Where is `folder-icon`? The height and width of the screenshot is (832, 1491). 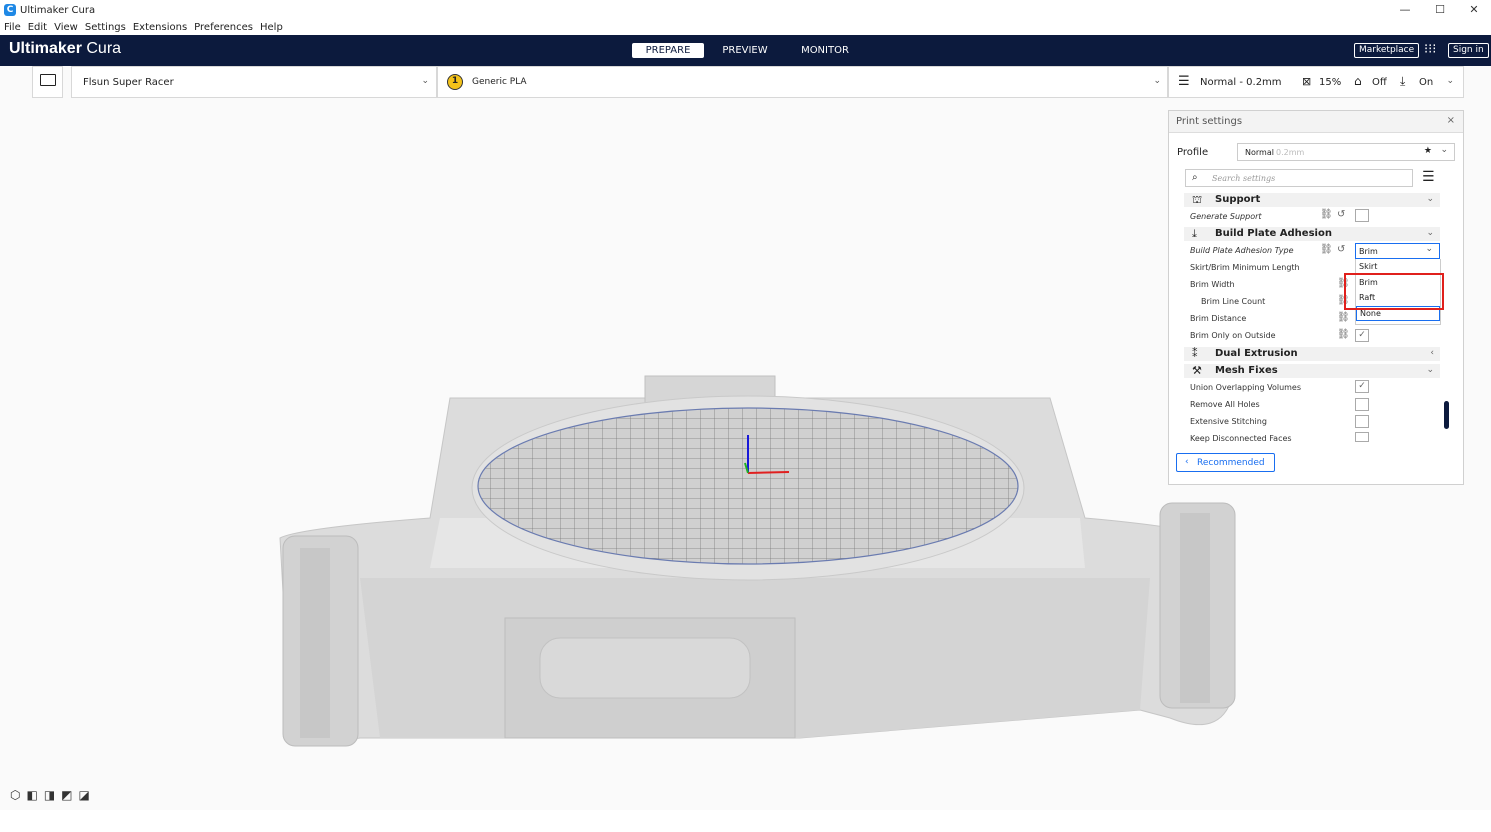
folder-icon is located at coordinates (48, 80).